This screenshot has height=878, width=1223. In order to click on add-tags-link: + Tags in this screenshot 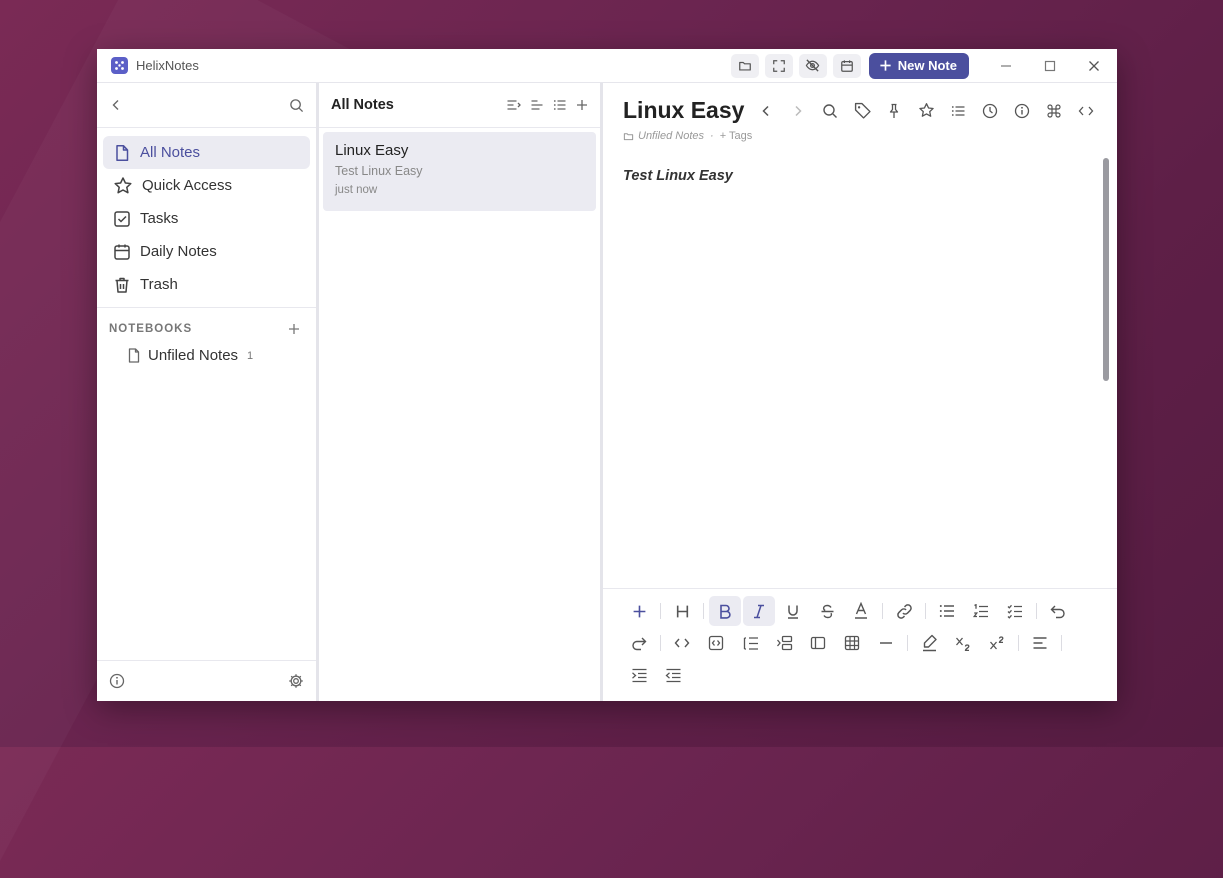, I will do `click(736, 136)`.